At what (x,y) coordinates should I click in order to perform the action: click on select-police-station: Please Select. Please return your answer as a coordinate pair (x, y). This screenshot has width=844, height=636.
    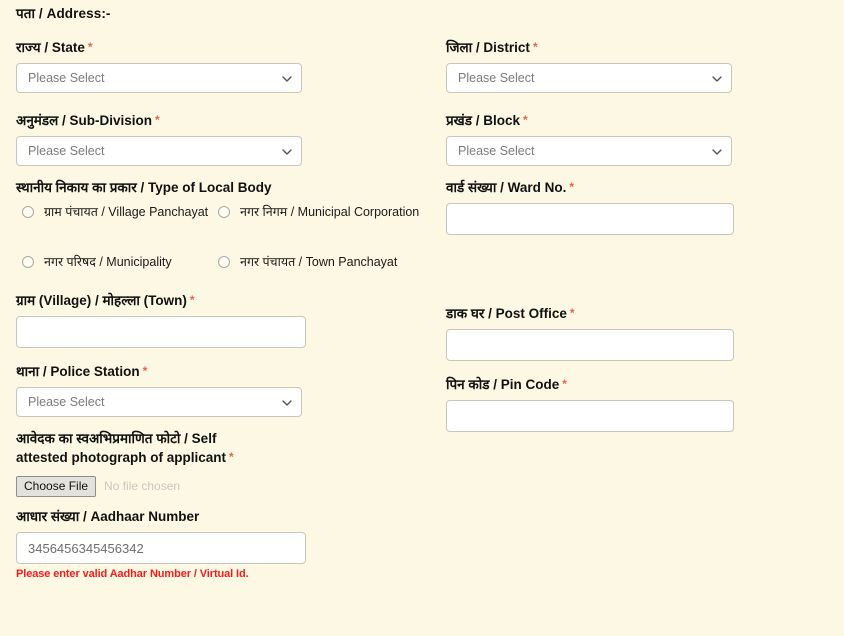
    Looking at the image, I should click on (159, 402).